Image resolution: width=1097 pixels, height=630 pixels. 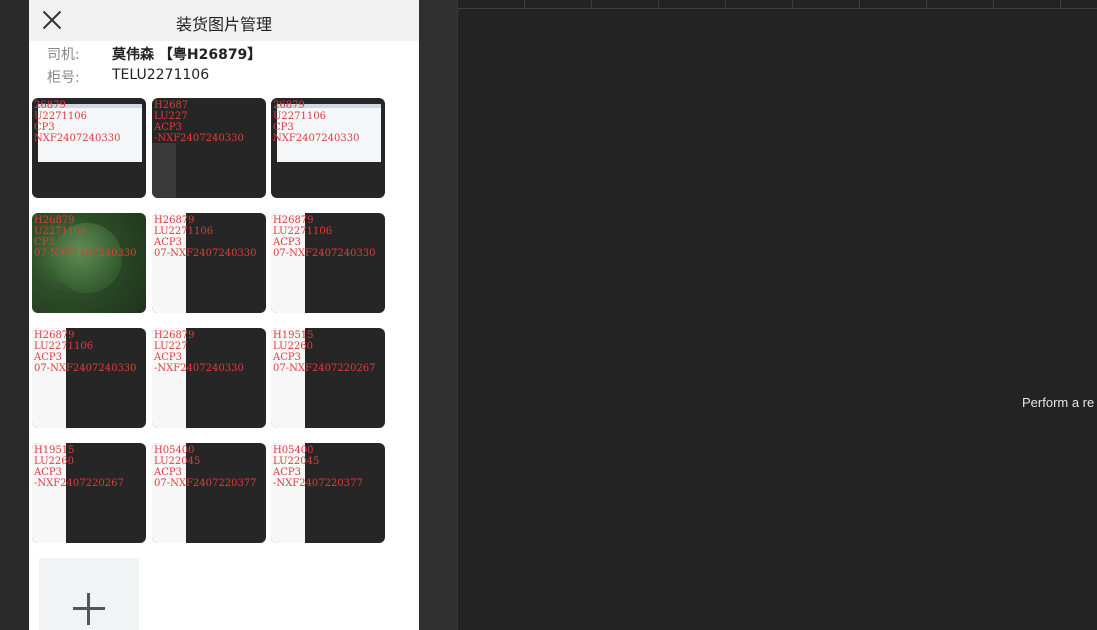 What do you see at coordinates (85, 237) in the screenshot?
I see `photo-watermark-text: H26879 U2271106 CP3 07-NXF2407240330` at bounding box center [85, 237].